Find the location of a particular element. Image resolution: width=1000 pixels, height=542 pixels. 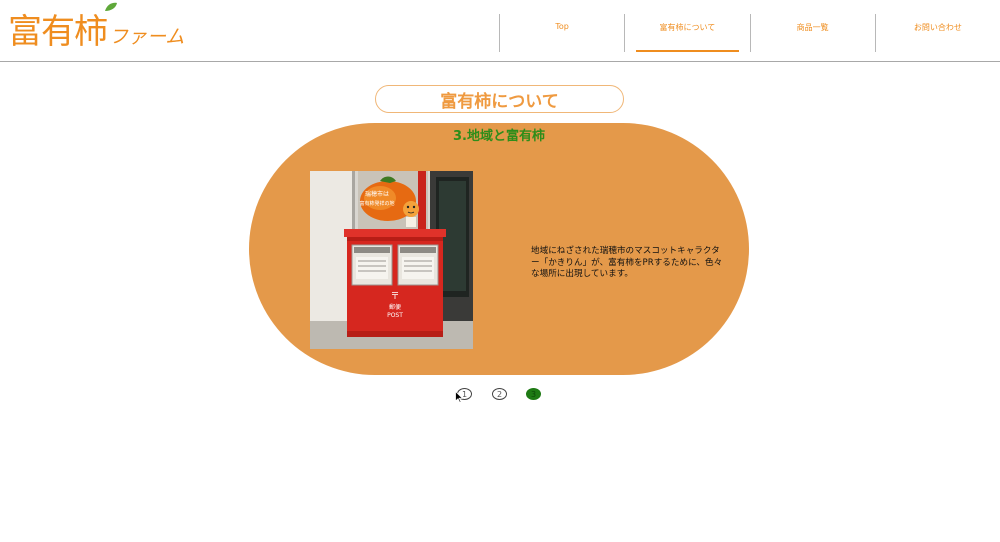

postbox-label-2: POST is located at coordinates (395, 315).